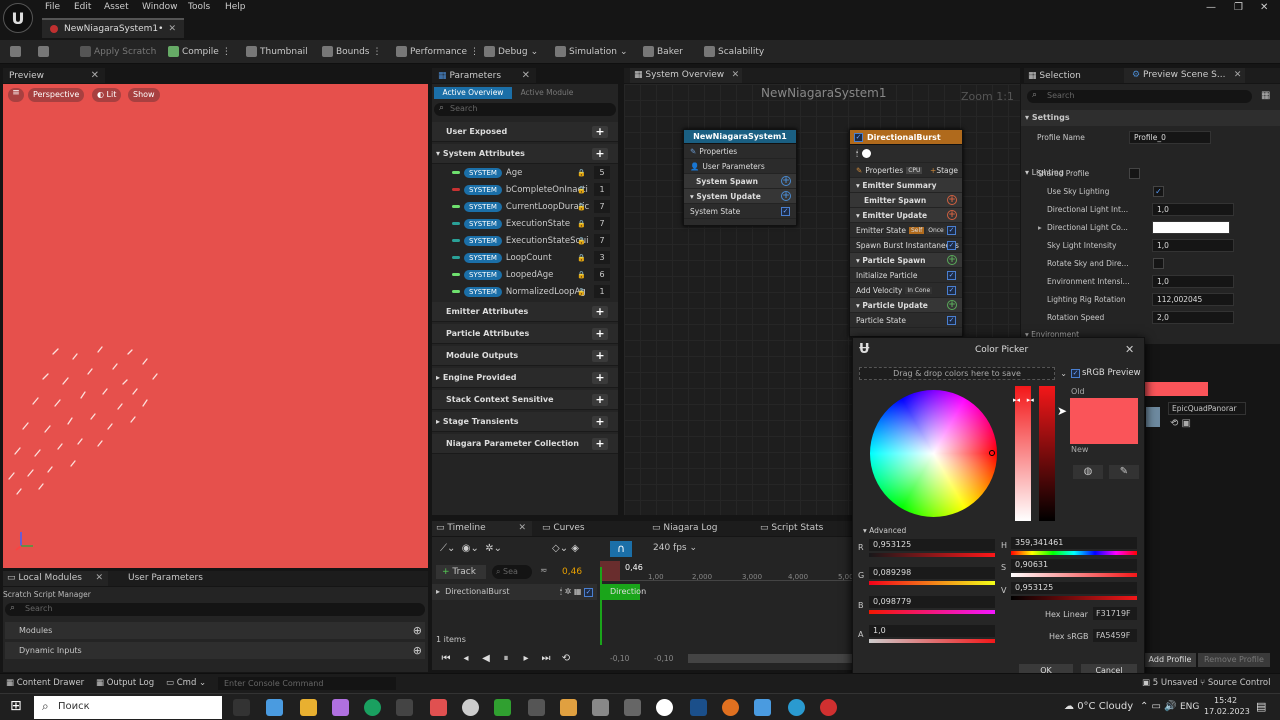 The image size is (1280, 720). What do you see at coordinates (663, 658) in the screenshot?
I see `end-time: -0,10` at bounding box center [663, 658].